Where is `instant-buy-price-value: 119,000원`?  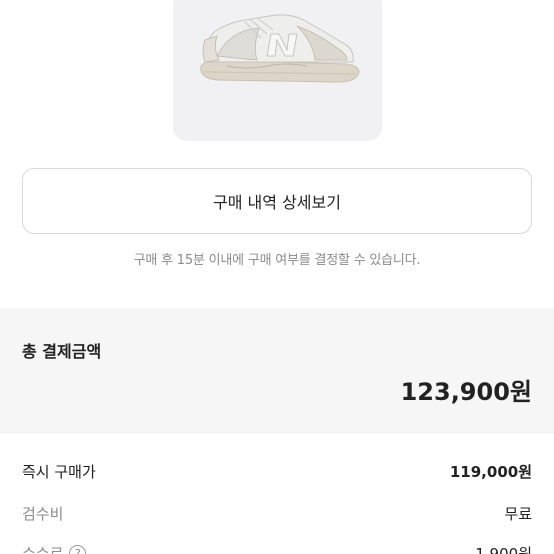
instant-buy-price-value: 119,000원 is located at coordinates (490, 471).